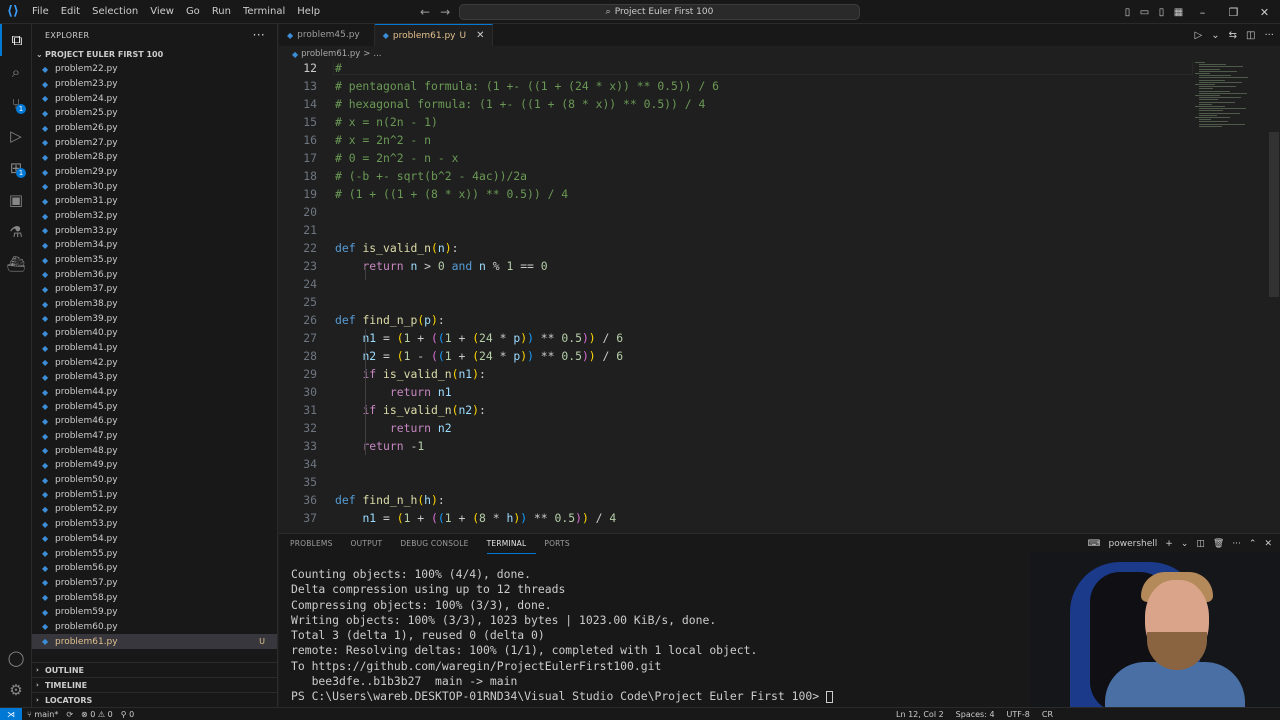 This screenshot has height=720, width=1280. Describe the element at coordinates (739, 69) in the screenshot. I see `code-line: 12 #` at that location.